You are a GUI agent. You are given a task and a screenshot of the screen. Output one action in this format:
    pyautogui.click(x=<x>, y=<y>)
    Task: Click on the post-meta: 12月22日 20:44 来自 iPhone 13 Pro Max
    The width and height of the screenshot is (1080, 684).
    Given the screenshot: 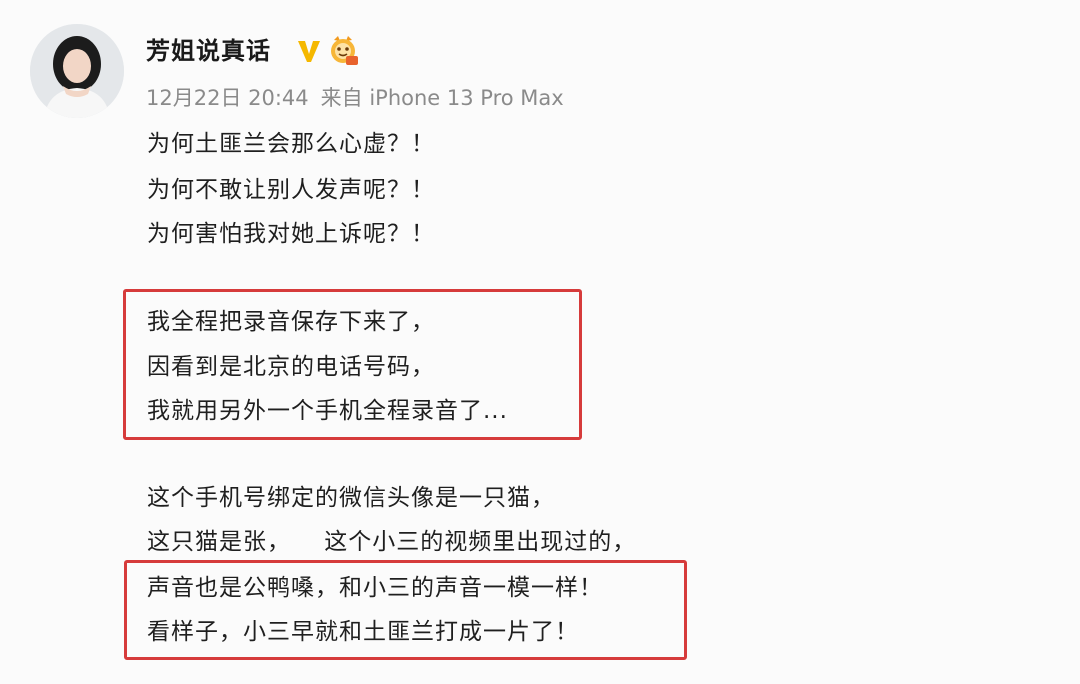 What is the action you would take?
    pyautogui.click(x=355, y=98)
    